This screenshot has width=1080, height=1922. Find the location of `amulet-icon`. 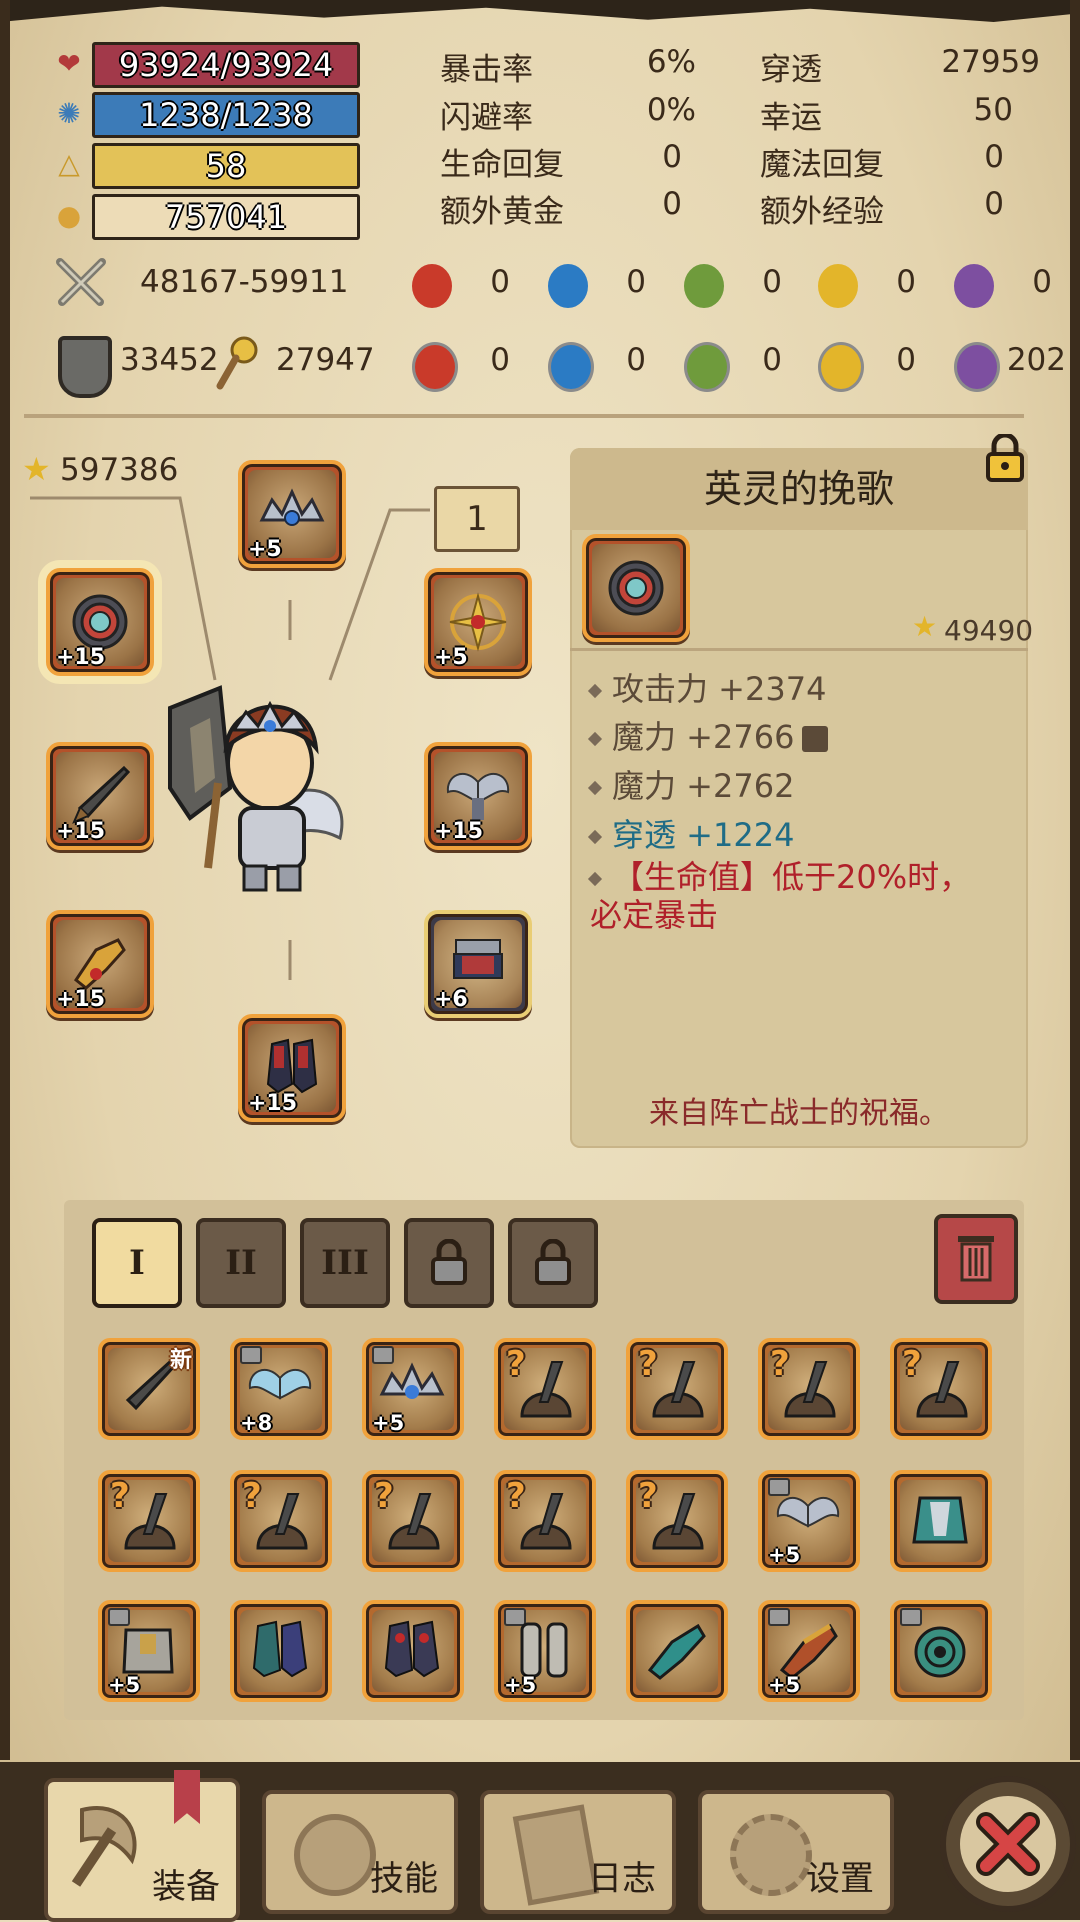

amulet-icon is located at coordinates (940, 1652).